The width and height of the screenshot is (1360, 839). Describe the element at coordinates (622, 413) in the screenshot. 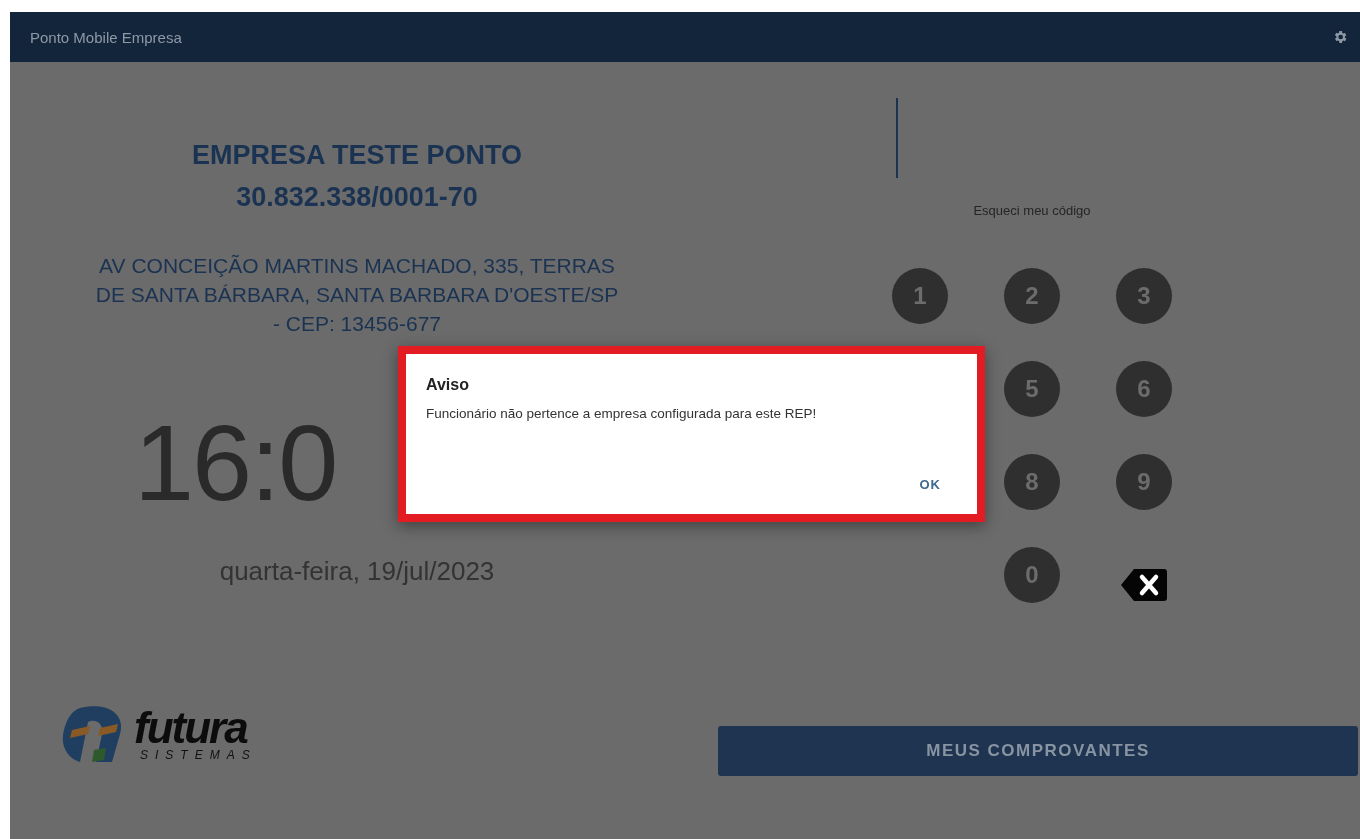

I see `dialog-message: Funcionário não pertence a empresa configurada para este REP!` at that location.